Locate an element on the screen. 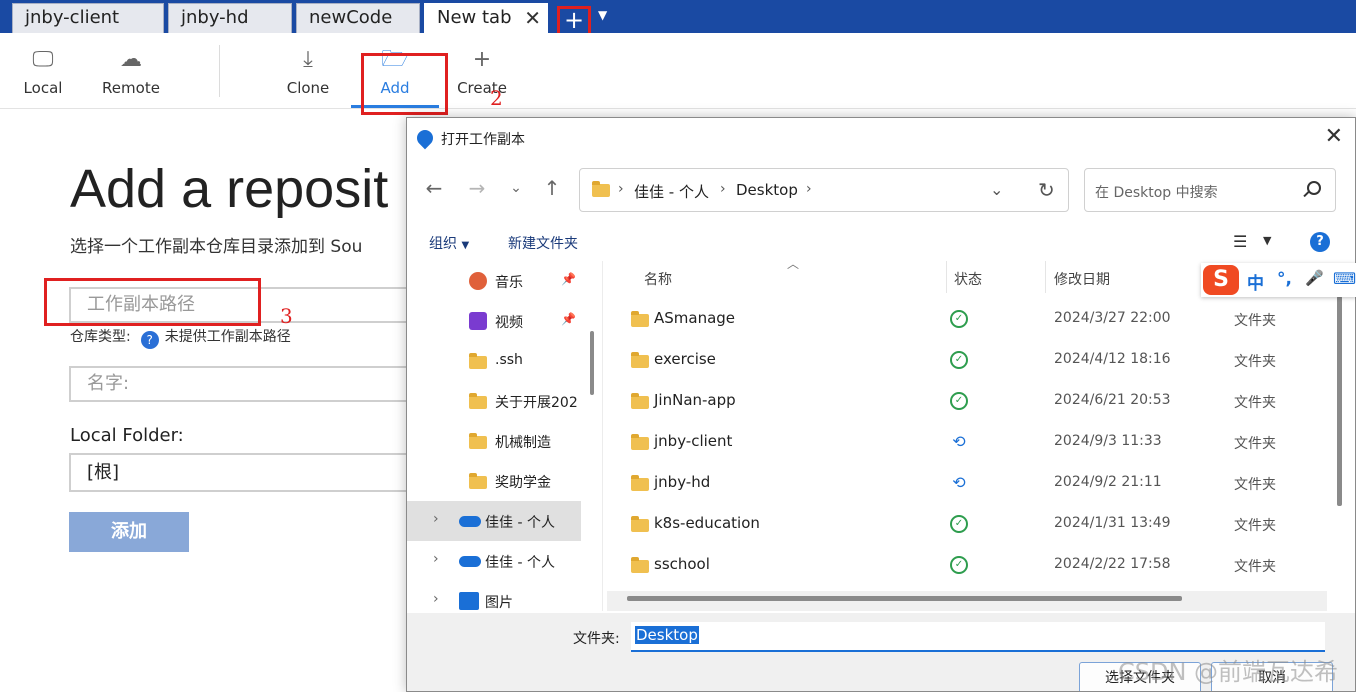  new-folder-button: 新建文件夹 is located at coordinates (543, 243).